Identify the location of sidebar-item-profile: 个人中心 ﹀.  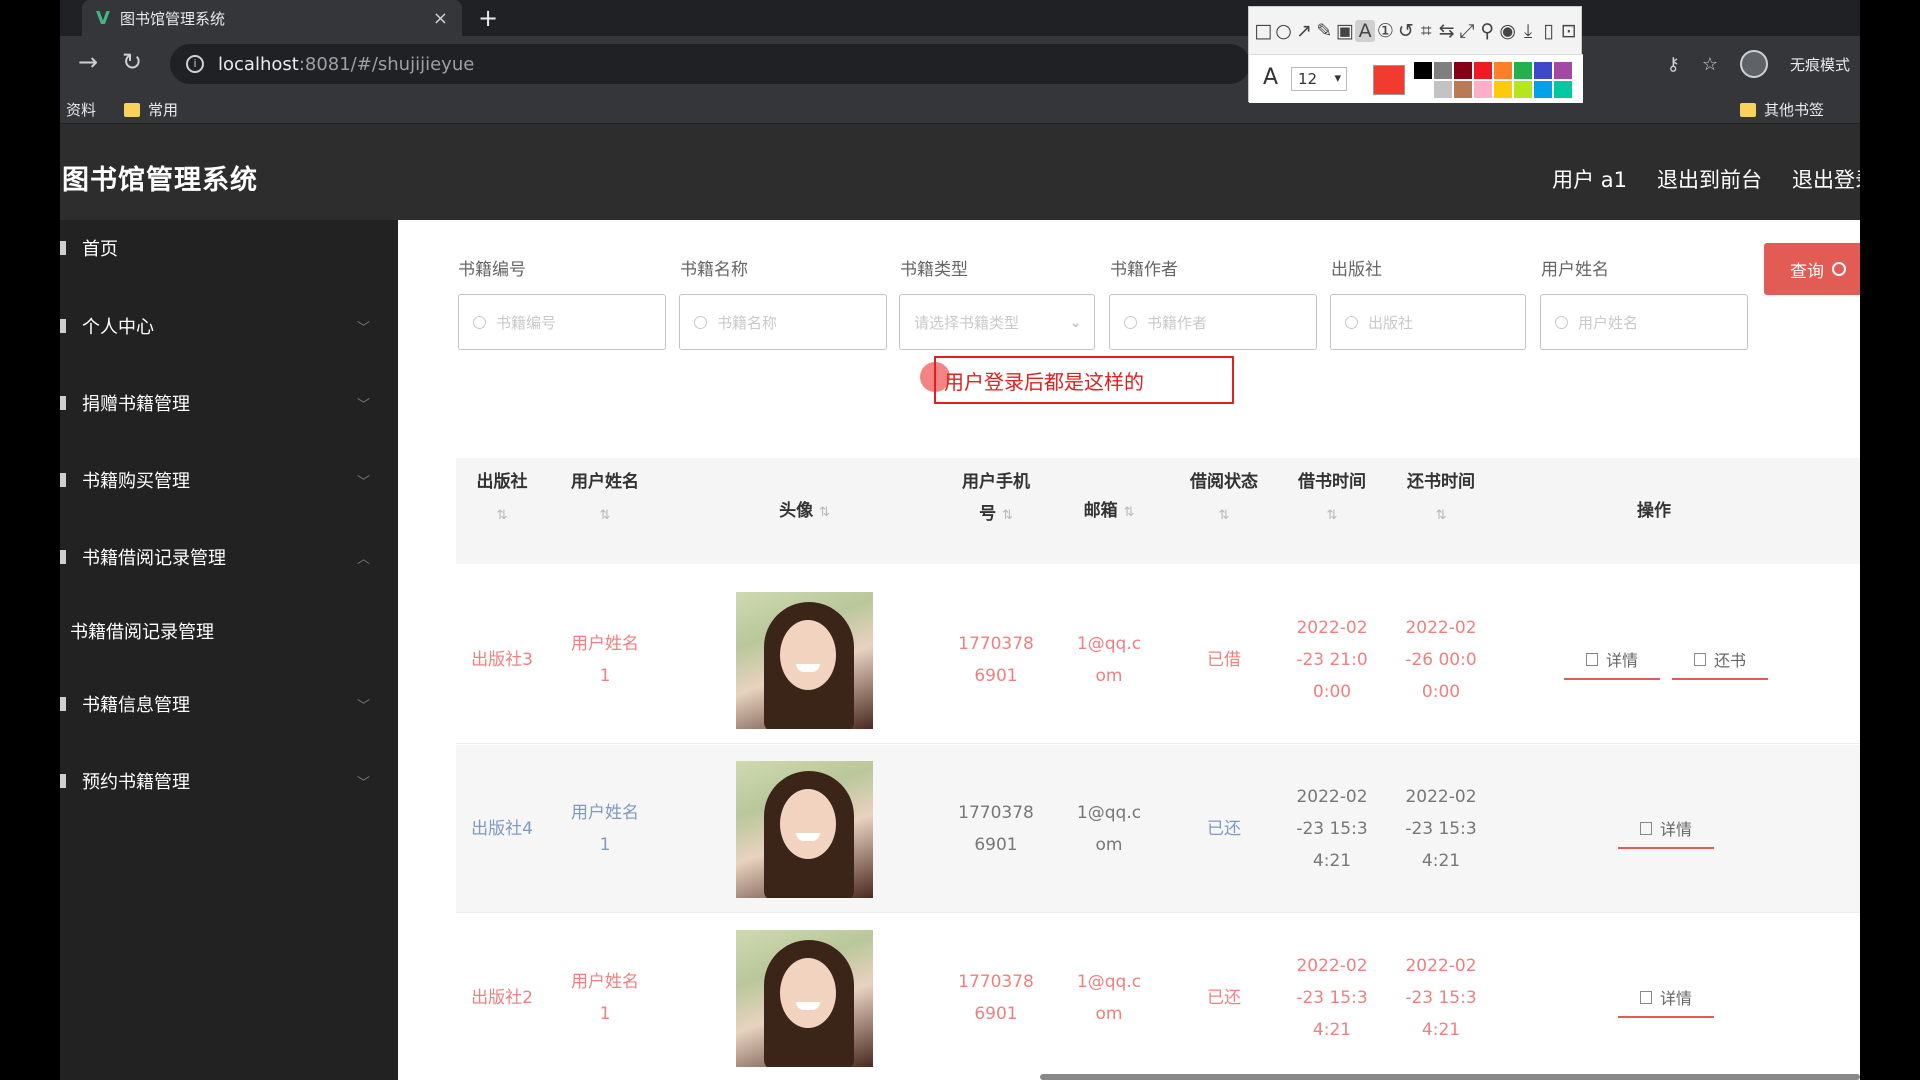
(229, 326).